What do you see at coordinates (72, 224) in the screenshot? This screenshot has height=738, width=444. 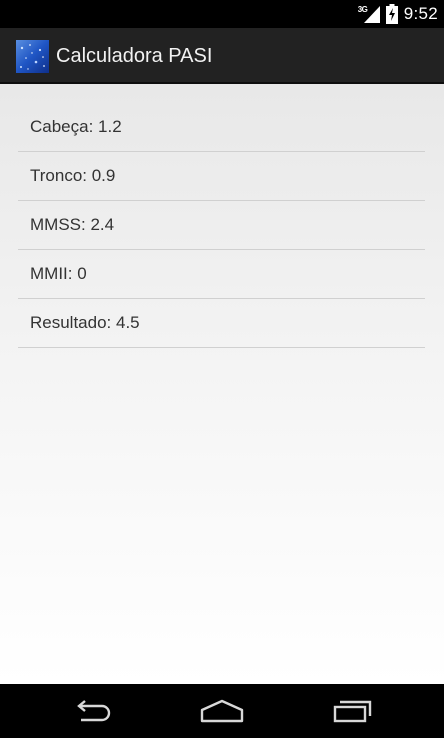 I see `result-text: MMSS: 2.4` at bounding box center [72, 224].